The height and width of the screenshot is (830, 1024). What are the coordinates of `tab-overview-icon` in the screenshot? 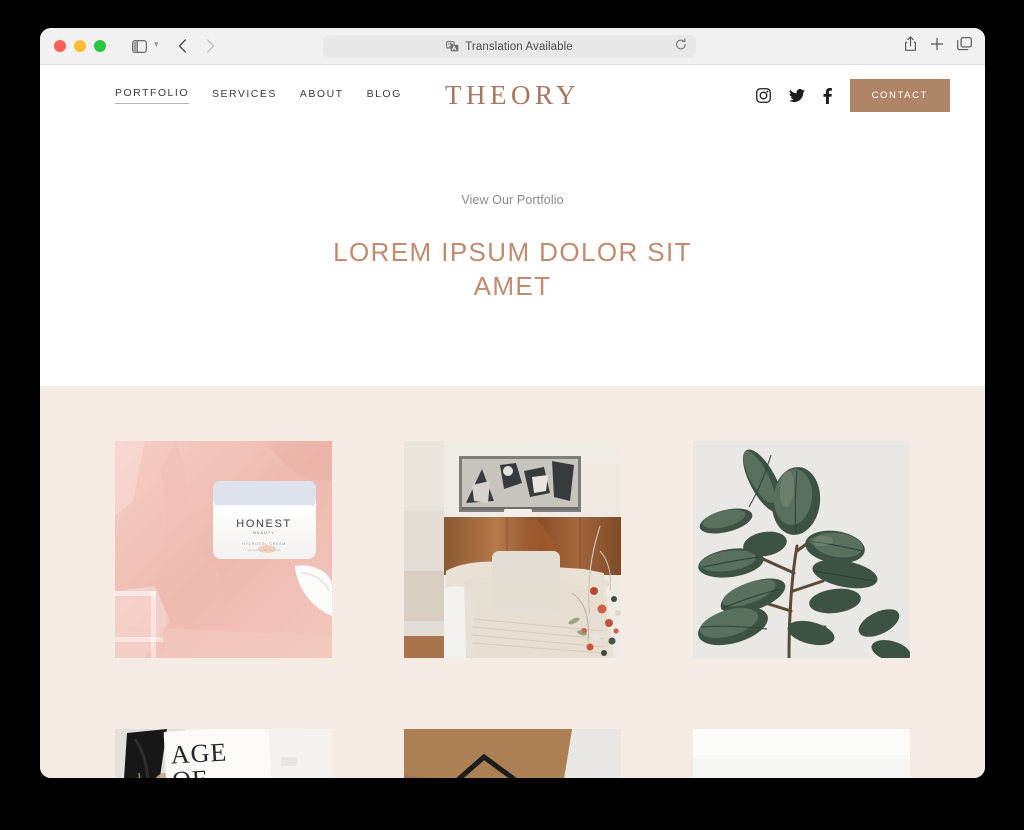 It's located at (964, 46).